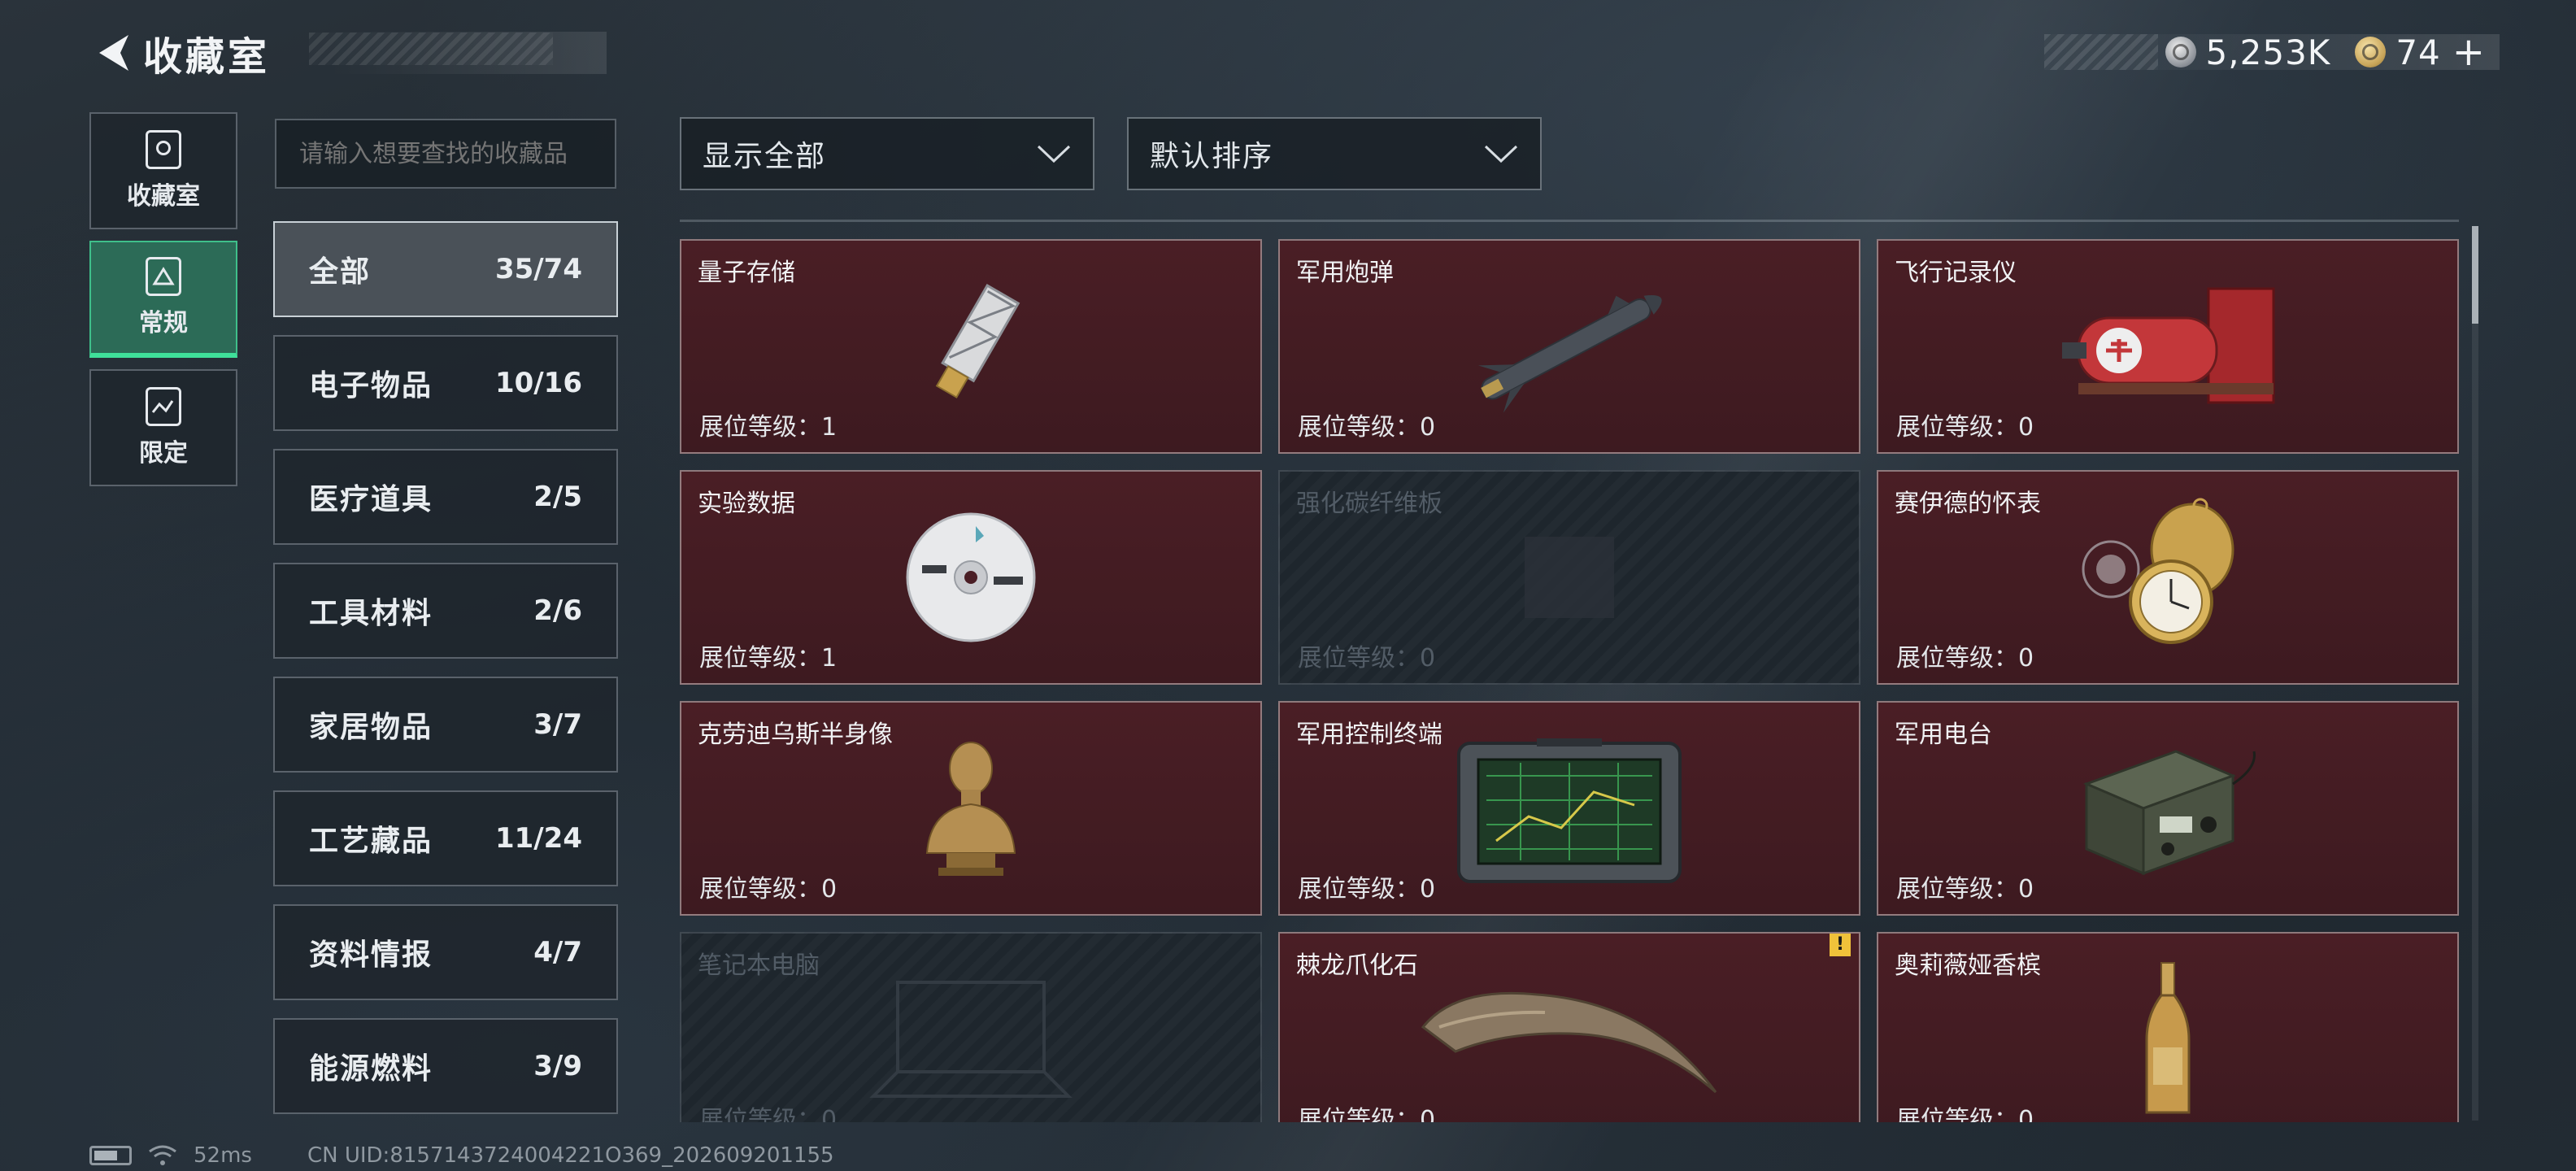 This screenshot has height=1171, width=2576. I want to click on category-name: 工艺藏品, so click(371, 841).